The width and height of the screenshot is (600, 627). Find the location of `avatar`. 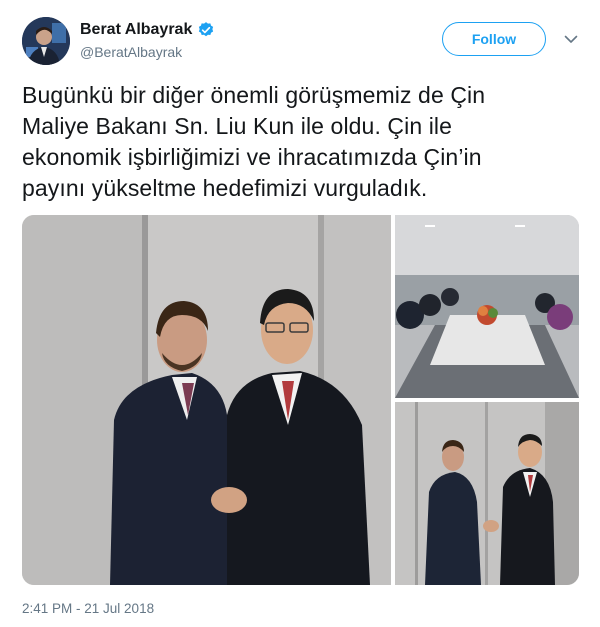

avatar is located at coordinates (46, 41).